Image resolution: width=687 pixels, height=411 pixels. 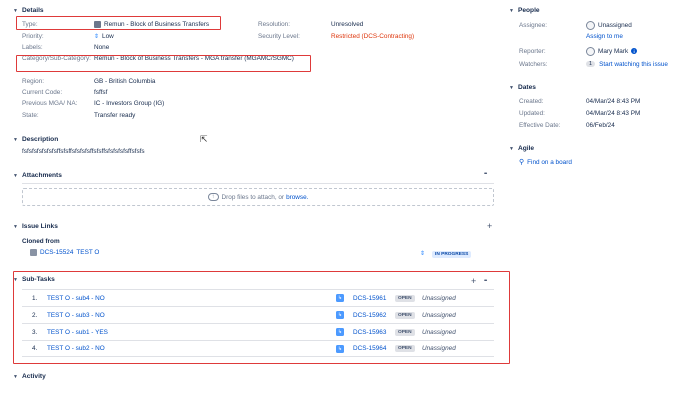 I want to click on start-watching-link: Start watching this issue, so click(x=633, y=64).